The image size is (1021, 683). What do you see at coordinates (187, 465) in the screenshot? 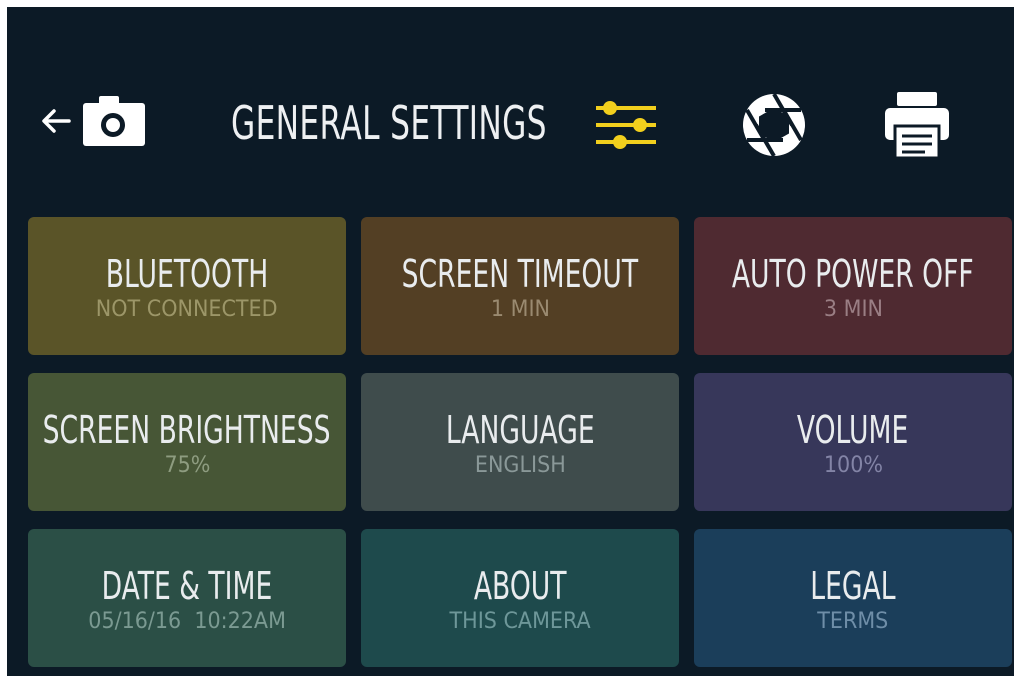
I see `tile-value: 75%` at bounding box center [187, 465].